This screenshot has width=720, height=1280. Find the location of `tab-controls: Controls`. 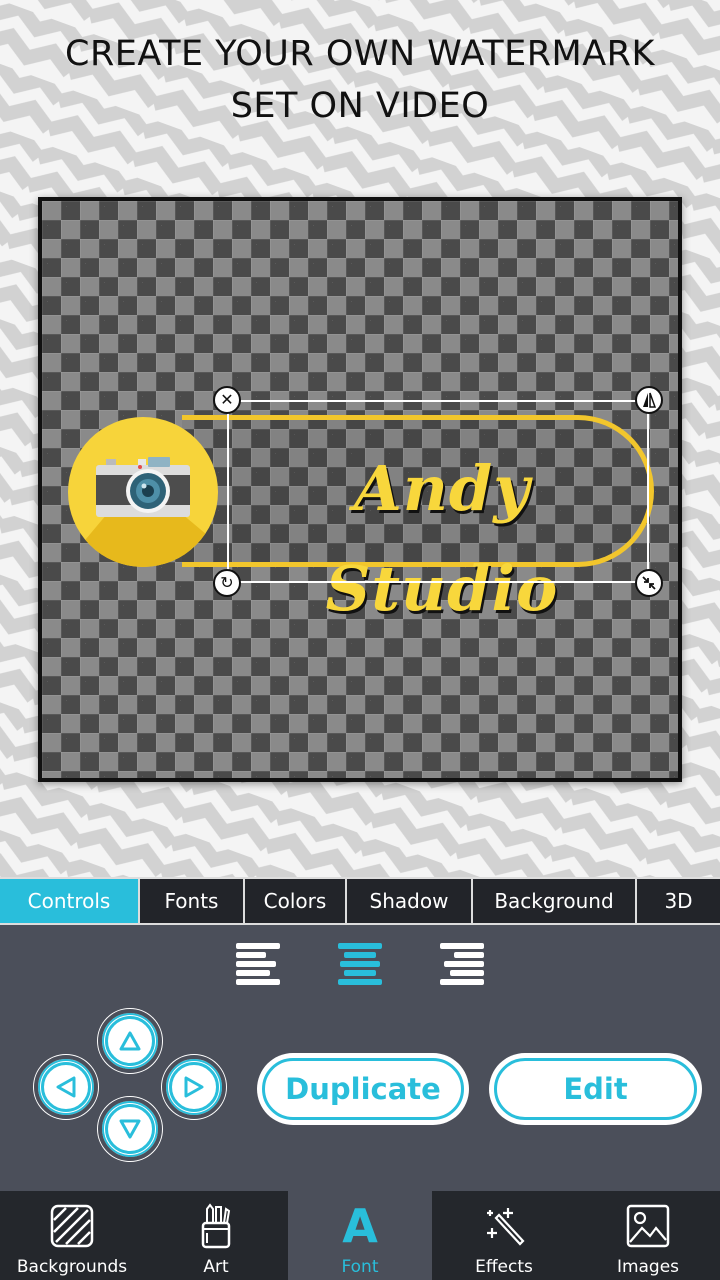

tab-controls: Controls is located at coordinates (70, 901).